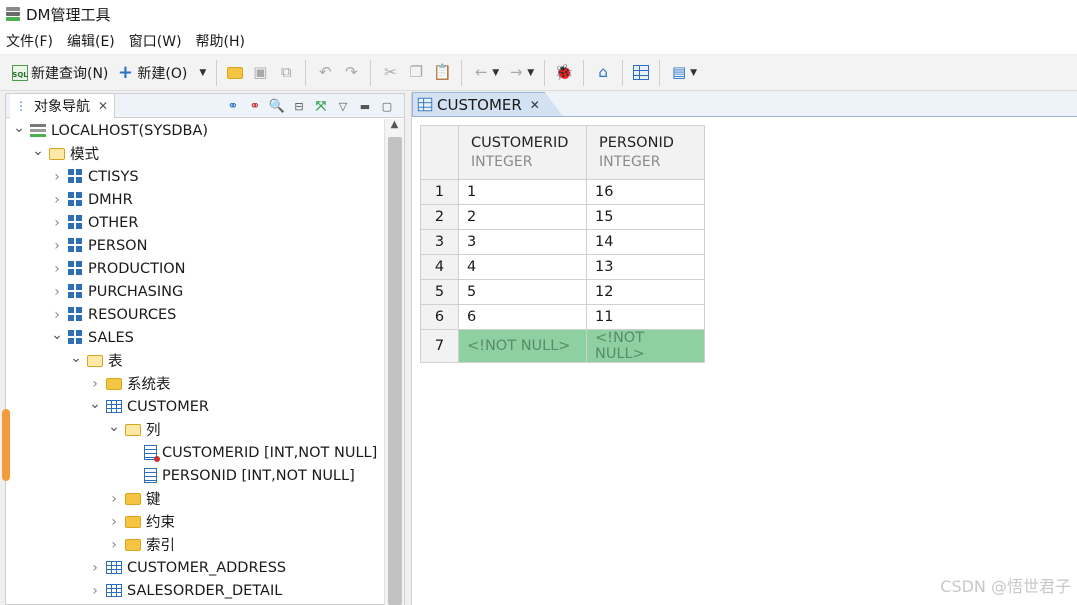 This screenshot has width=1077, height=605. I want to click on debug-button: 🐞, so click(564, 73).